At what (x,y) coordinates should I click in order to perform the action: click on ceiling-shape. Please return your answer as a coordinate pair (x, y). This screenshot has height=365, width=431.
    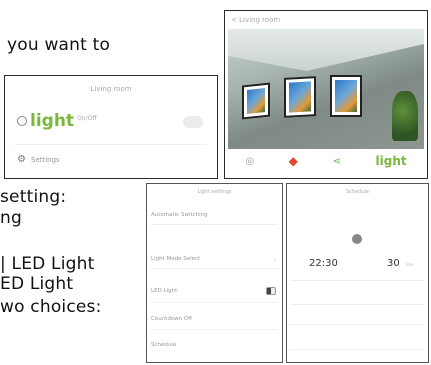
    Looking at the image, I should click on (326, 50).